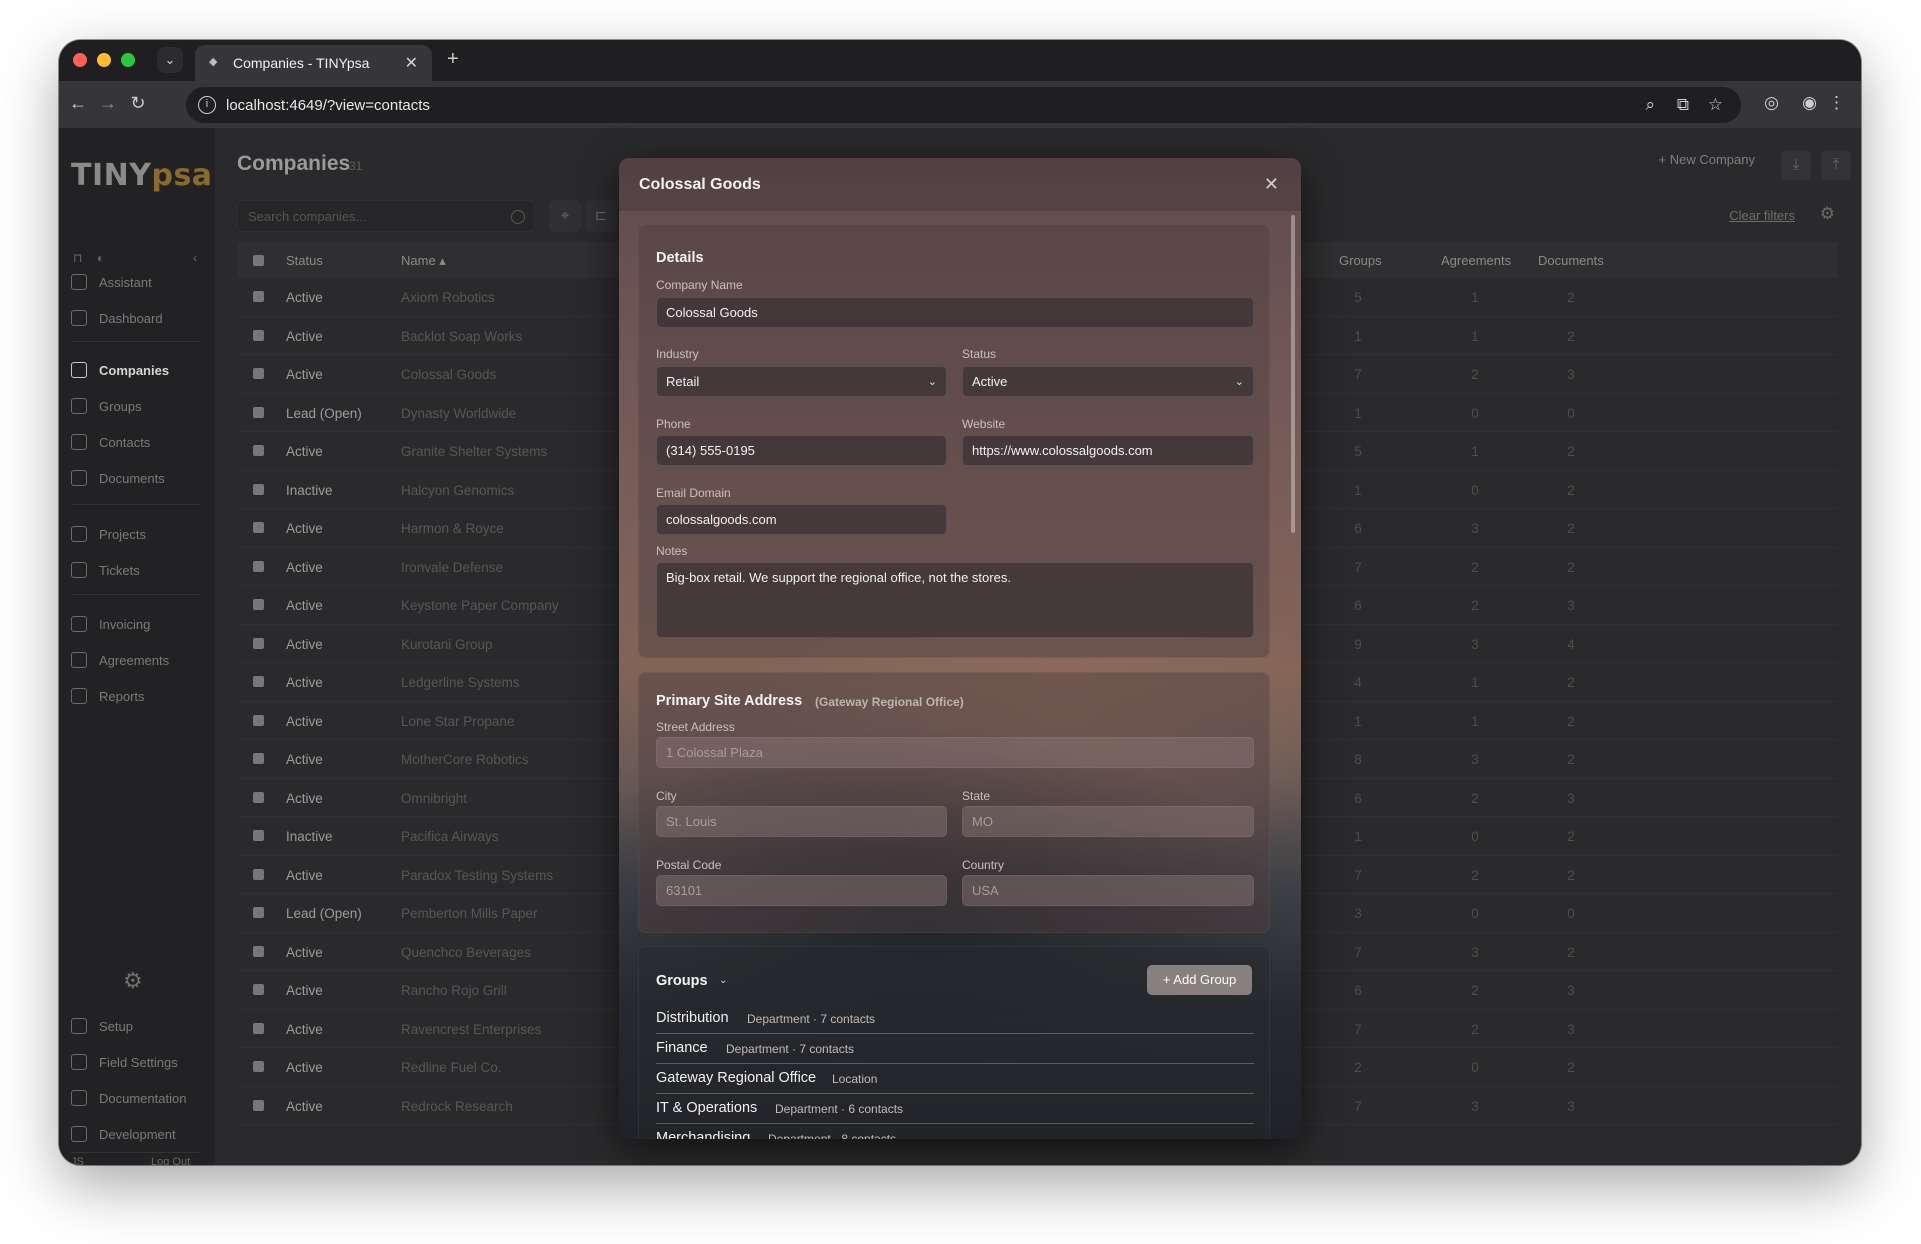 The image size is (1921, 1244). Describe the element at coordinates (518, 217) in the screenshot. I see `help-icon` at that location.